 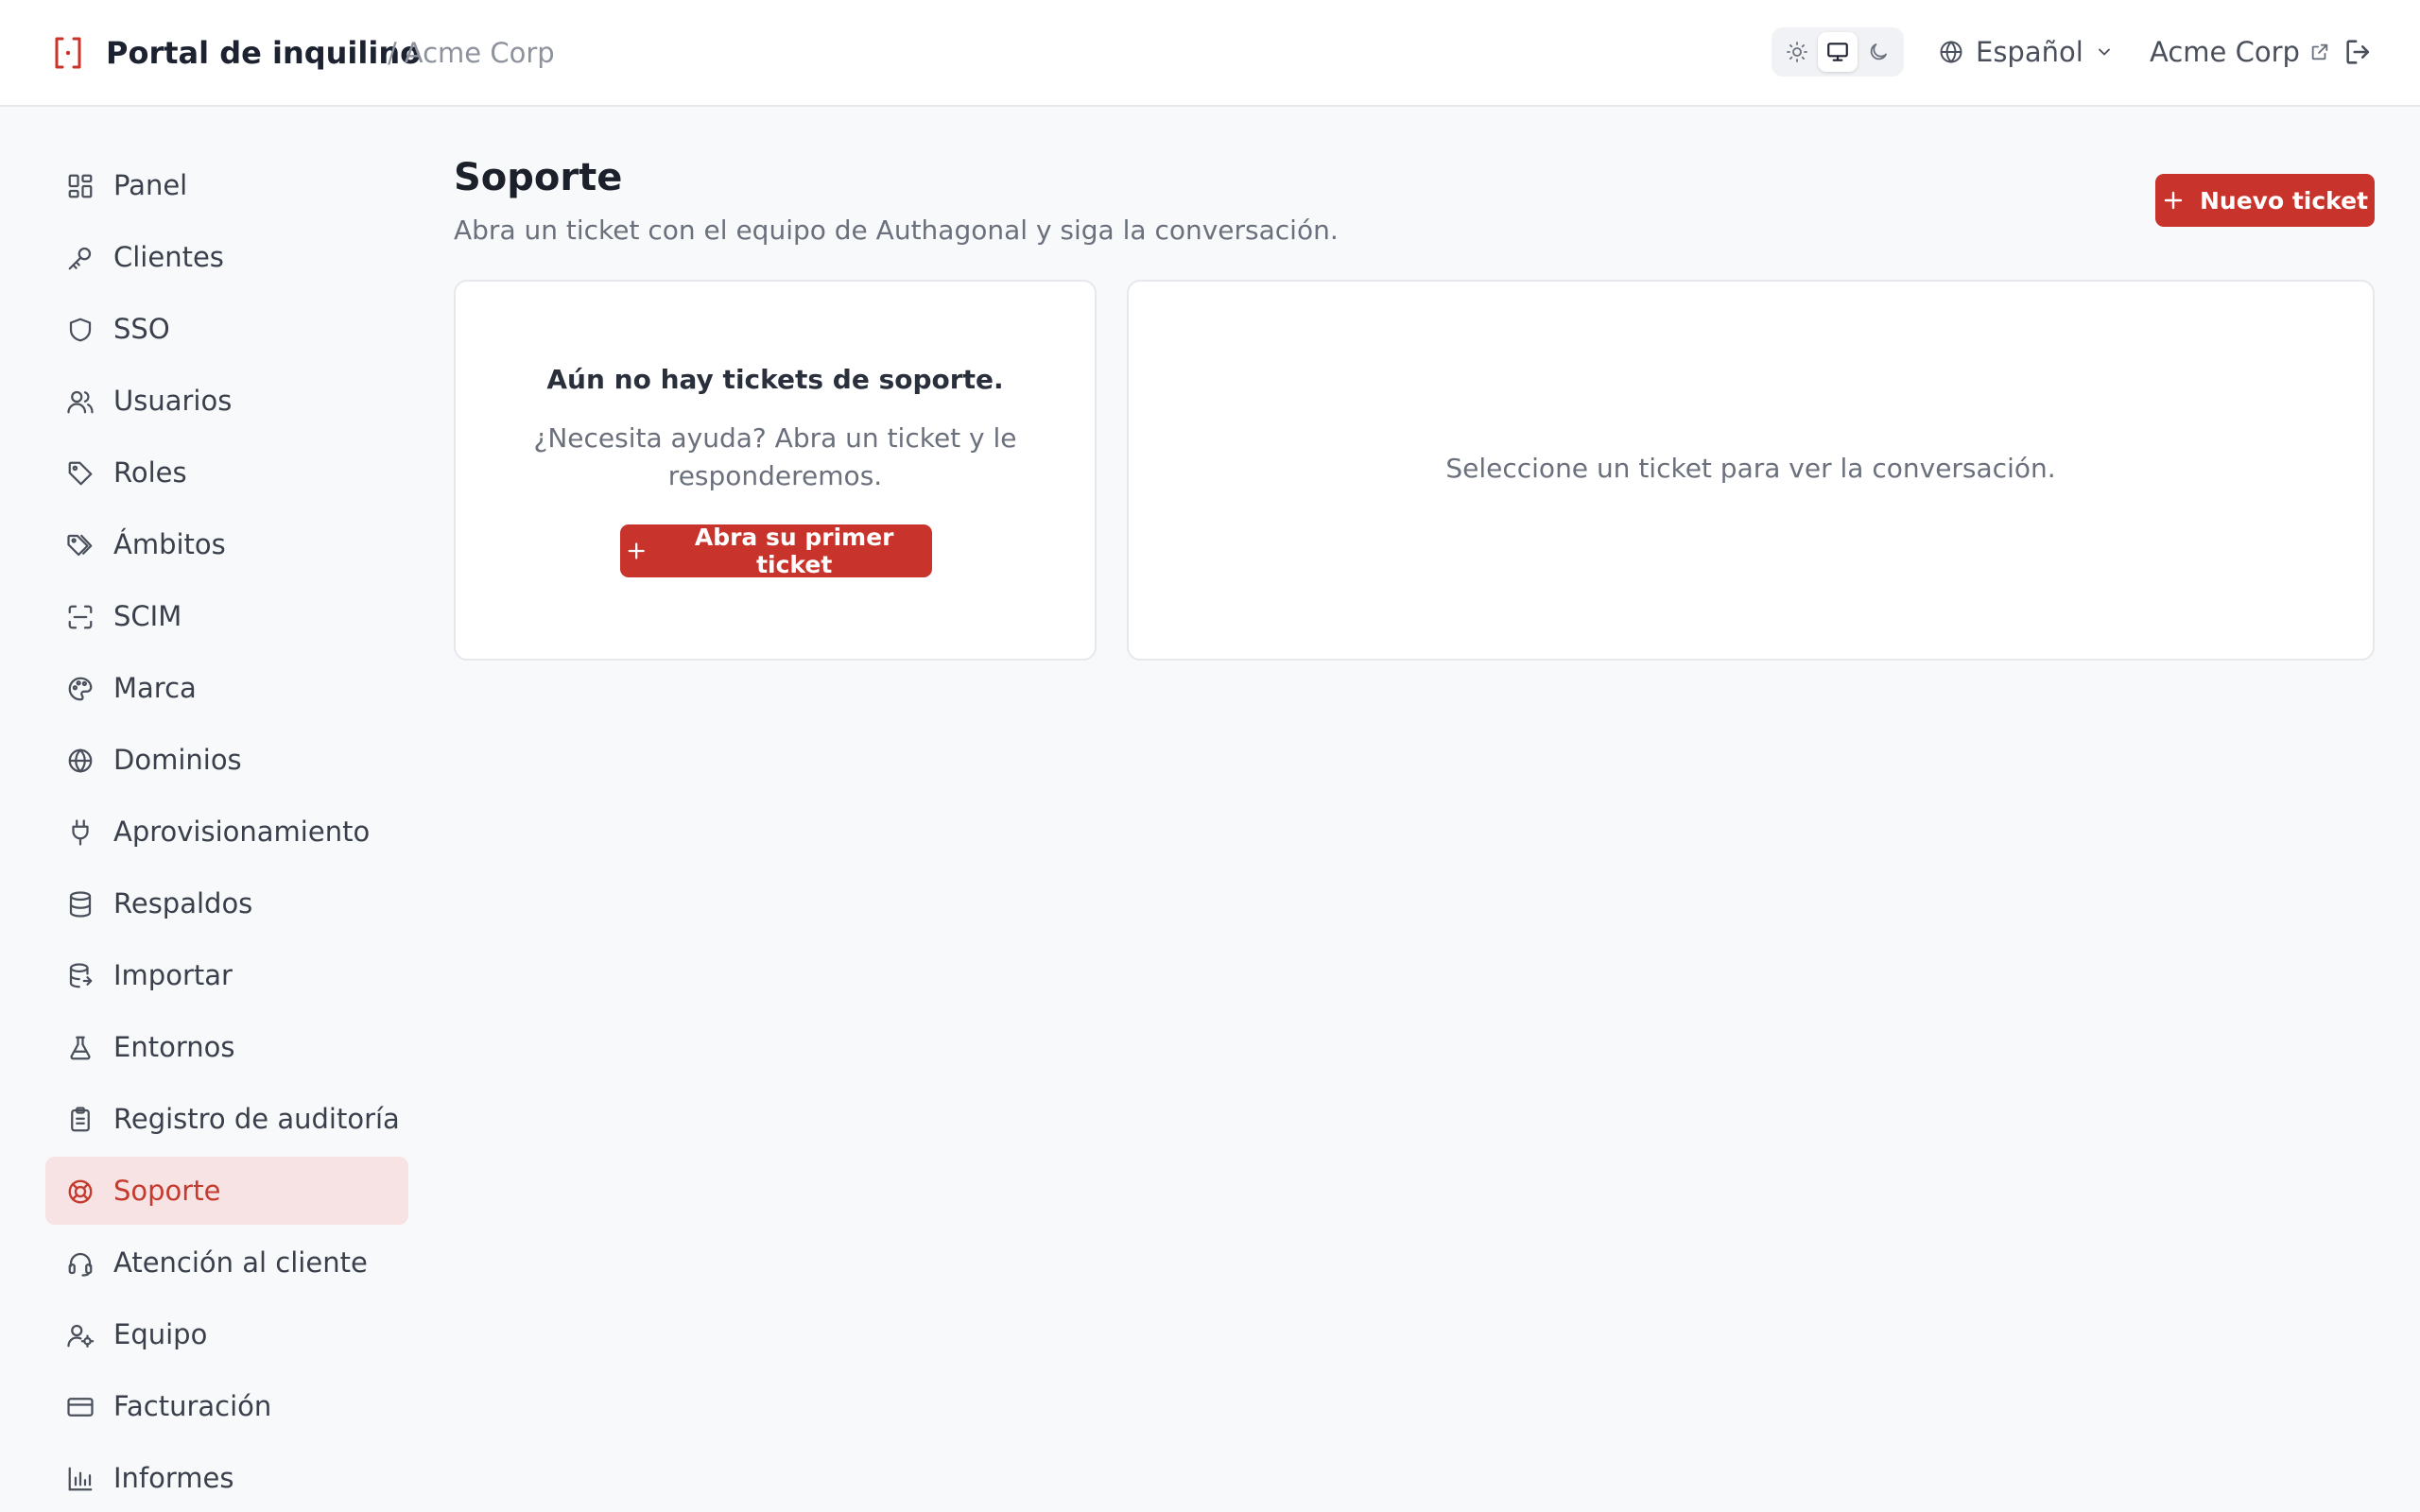 What do you see at coordinates (141, 329) in the screenshot?
I see `sidebar-item-label: SSO` at bounding box center [141, 329].